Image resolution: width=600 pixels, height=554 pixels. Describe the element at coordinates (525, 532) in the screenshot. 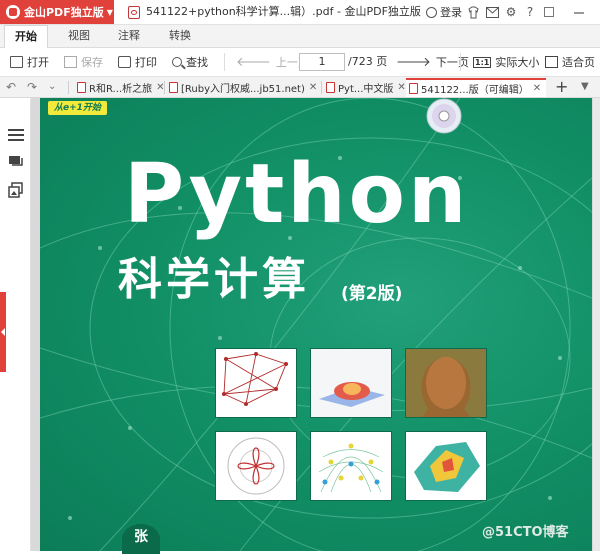

I see `watermark: @51CTO博客` at that location.